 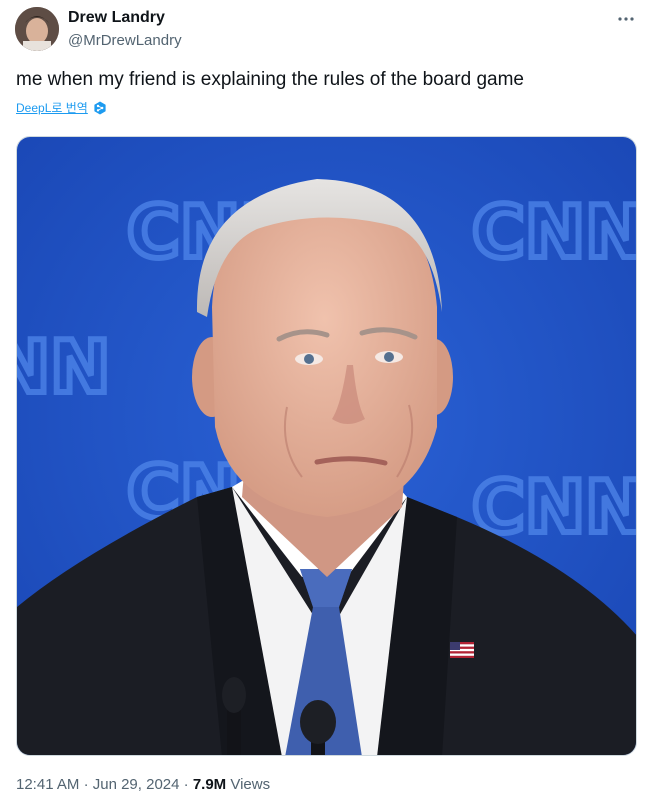 What do you see at coordinates (52, 107) in the screenshot?
I see `translate-label: DeepL로 번역` at bounding box center [52, 107].